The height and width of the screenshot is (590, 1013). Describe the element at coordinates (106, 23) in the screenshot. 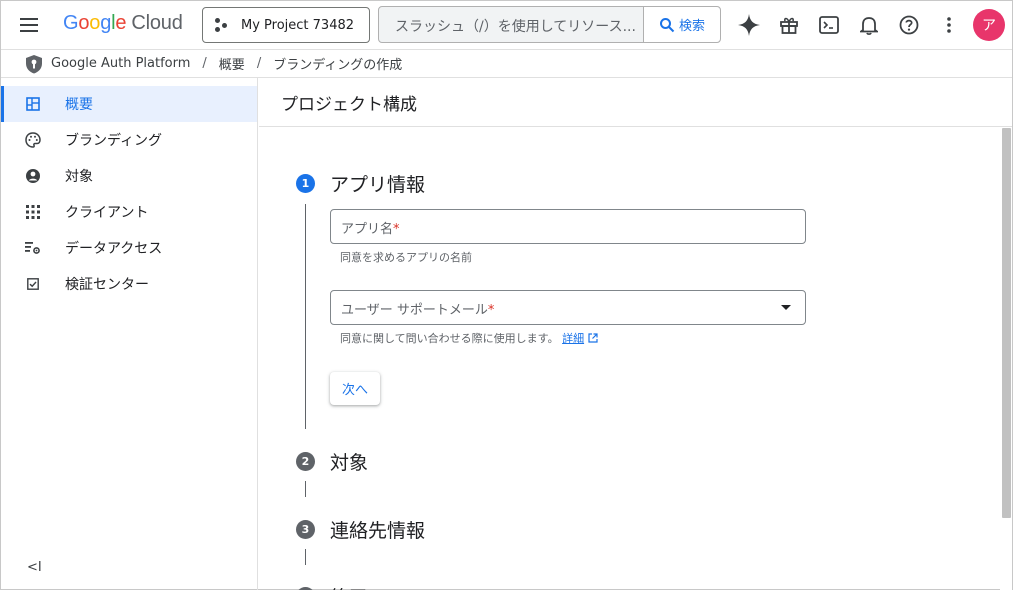

I see `logo-letter: g` at that location.